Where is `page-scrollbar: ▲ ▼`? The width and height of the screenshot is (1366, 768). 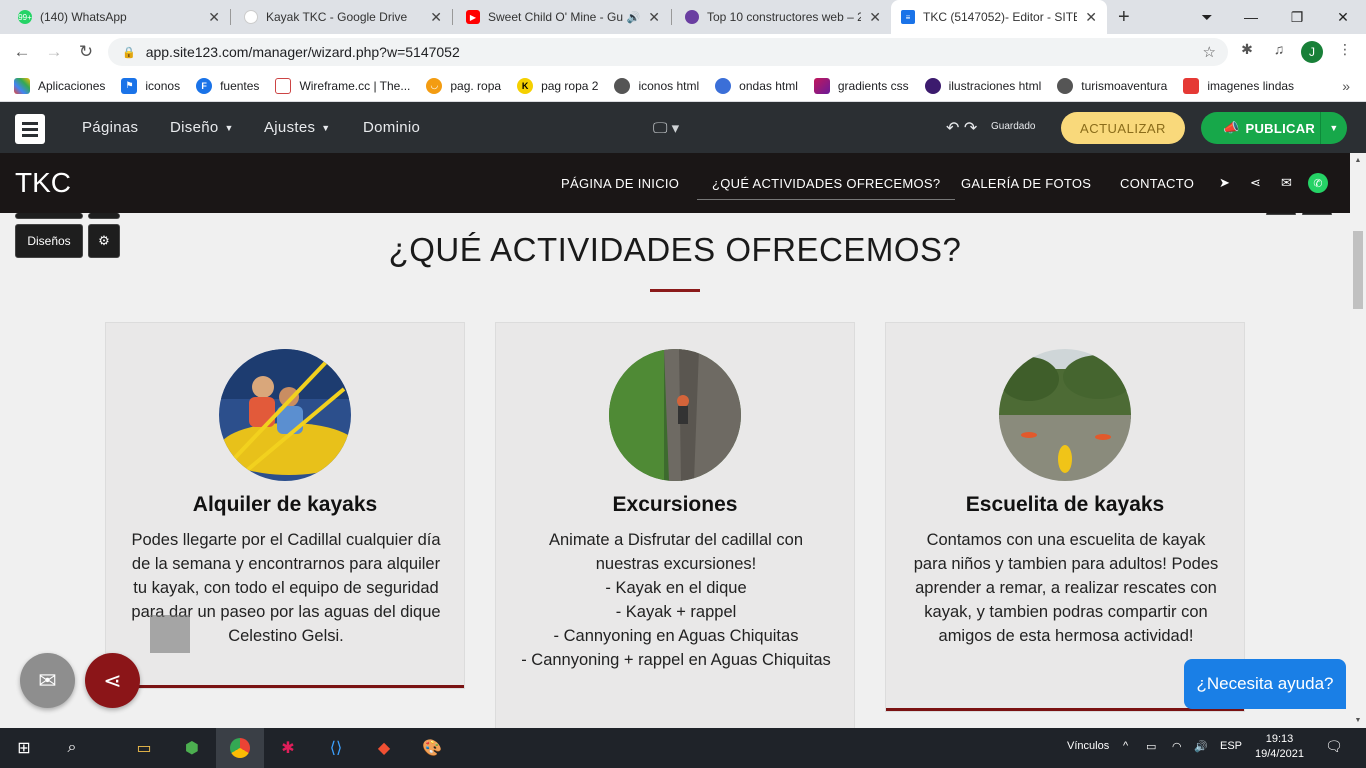 page-scrollbar: ▲ ▼ is located at coordinates (1358, 440).